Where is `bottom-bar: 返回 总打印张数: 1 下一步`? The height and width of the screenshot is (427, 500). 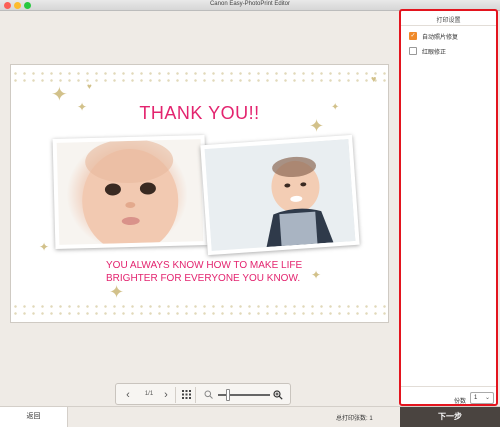 bottom-bar: 返回 总打印张数: 1 下一步 is located at coordinates (250, 416).